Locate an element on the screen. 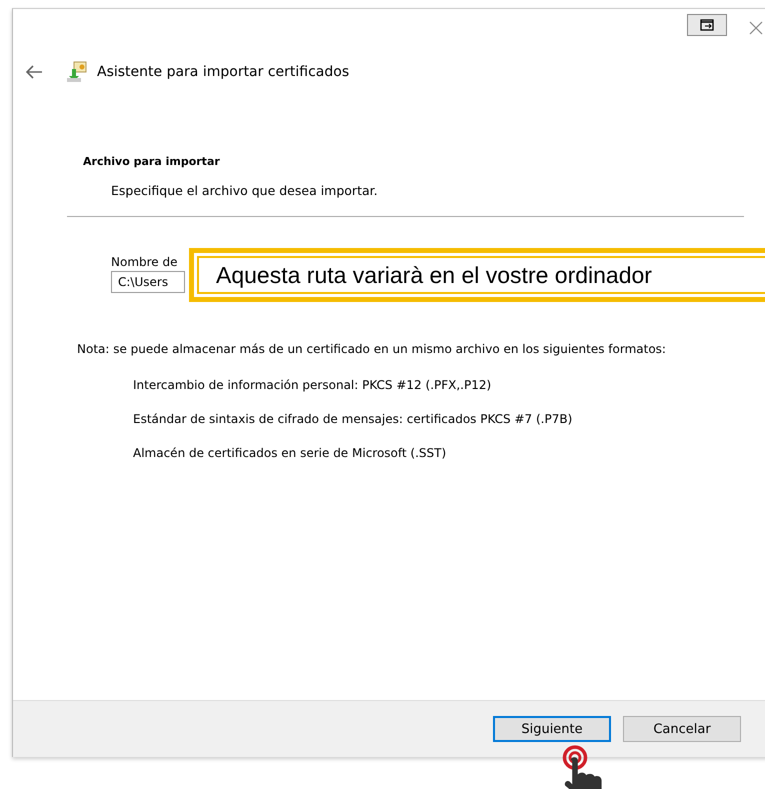  restore-icon is located at coordinates (707, 25).